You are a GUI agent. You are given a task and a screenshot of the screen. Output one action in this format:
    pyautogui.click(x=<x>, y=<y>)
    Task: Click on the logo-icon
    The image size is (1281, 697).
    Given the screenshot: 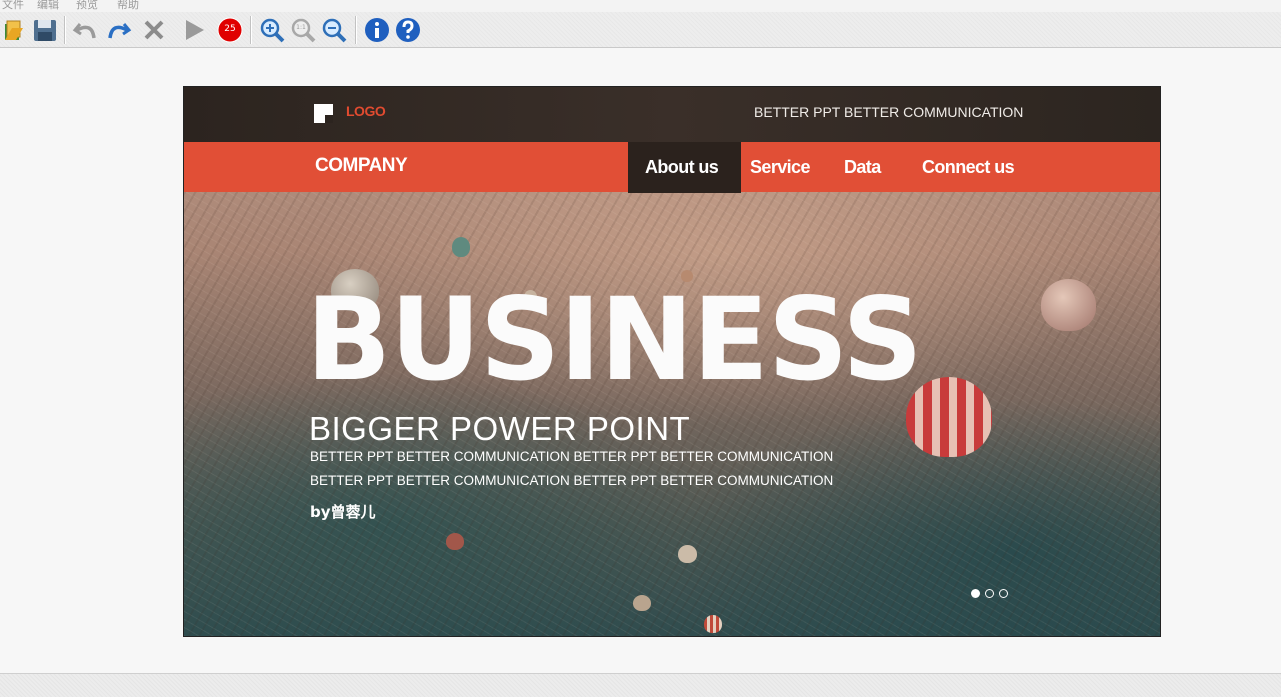 What is the action you would take?
    pyautogui.click(x=323, y=113)
    